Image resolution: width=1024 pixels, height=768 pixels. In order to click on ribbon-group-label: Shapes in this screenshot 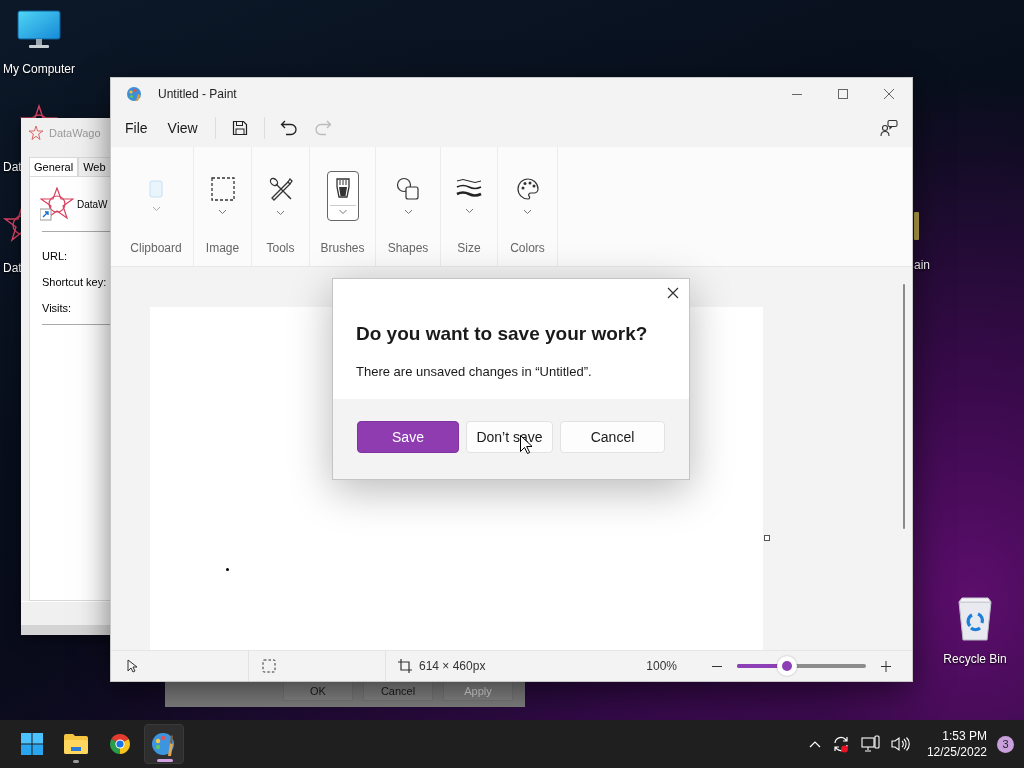, I will do `click(408, 248)`.